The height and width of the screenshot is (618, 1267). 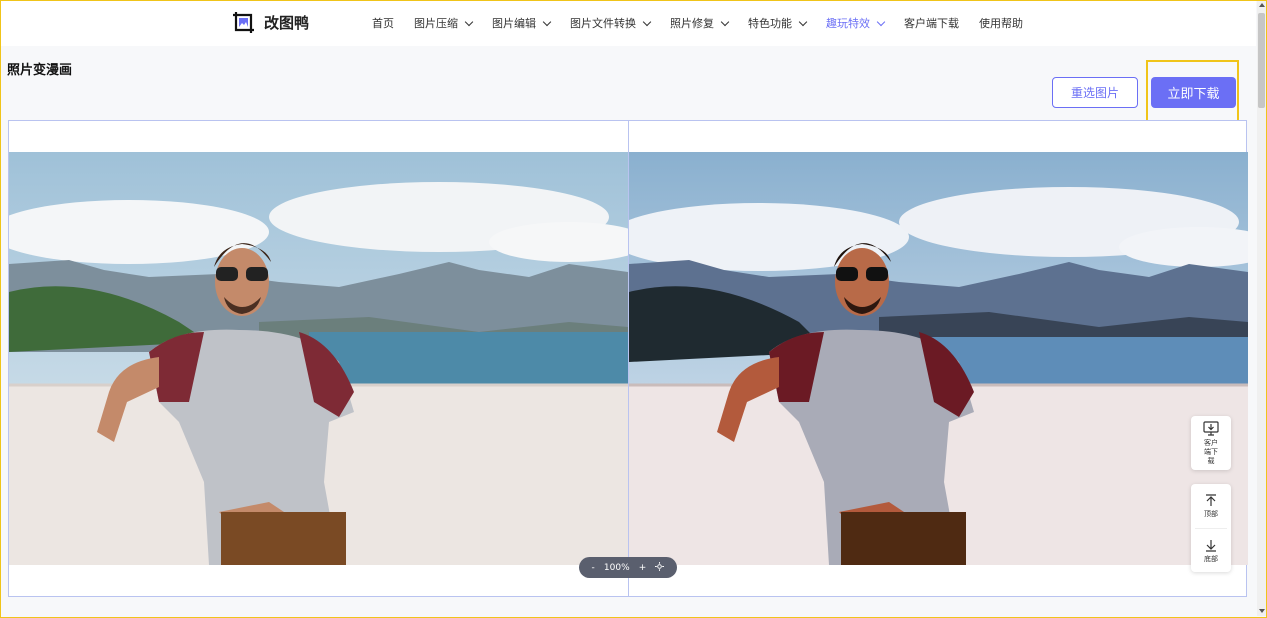 I want to click on logo-icon, so click(x=244, y=22).